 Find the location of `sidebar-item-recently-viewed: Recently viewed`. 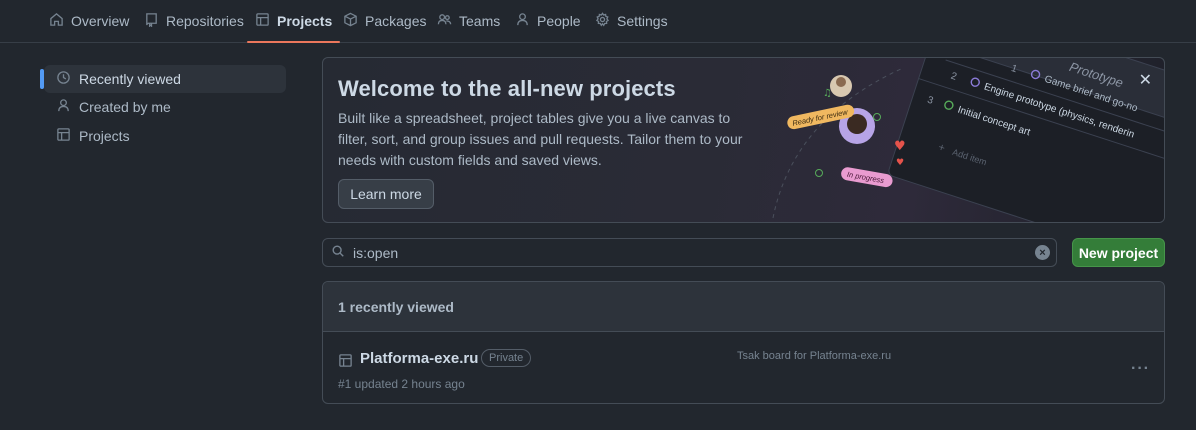

sidebar-item-recently-viewed: Recently viewed is located at coordinates (163, 79).